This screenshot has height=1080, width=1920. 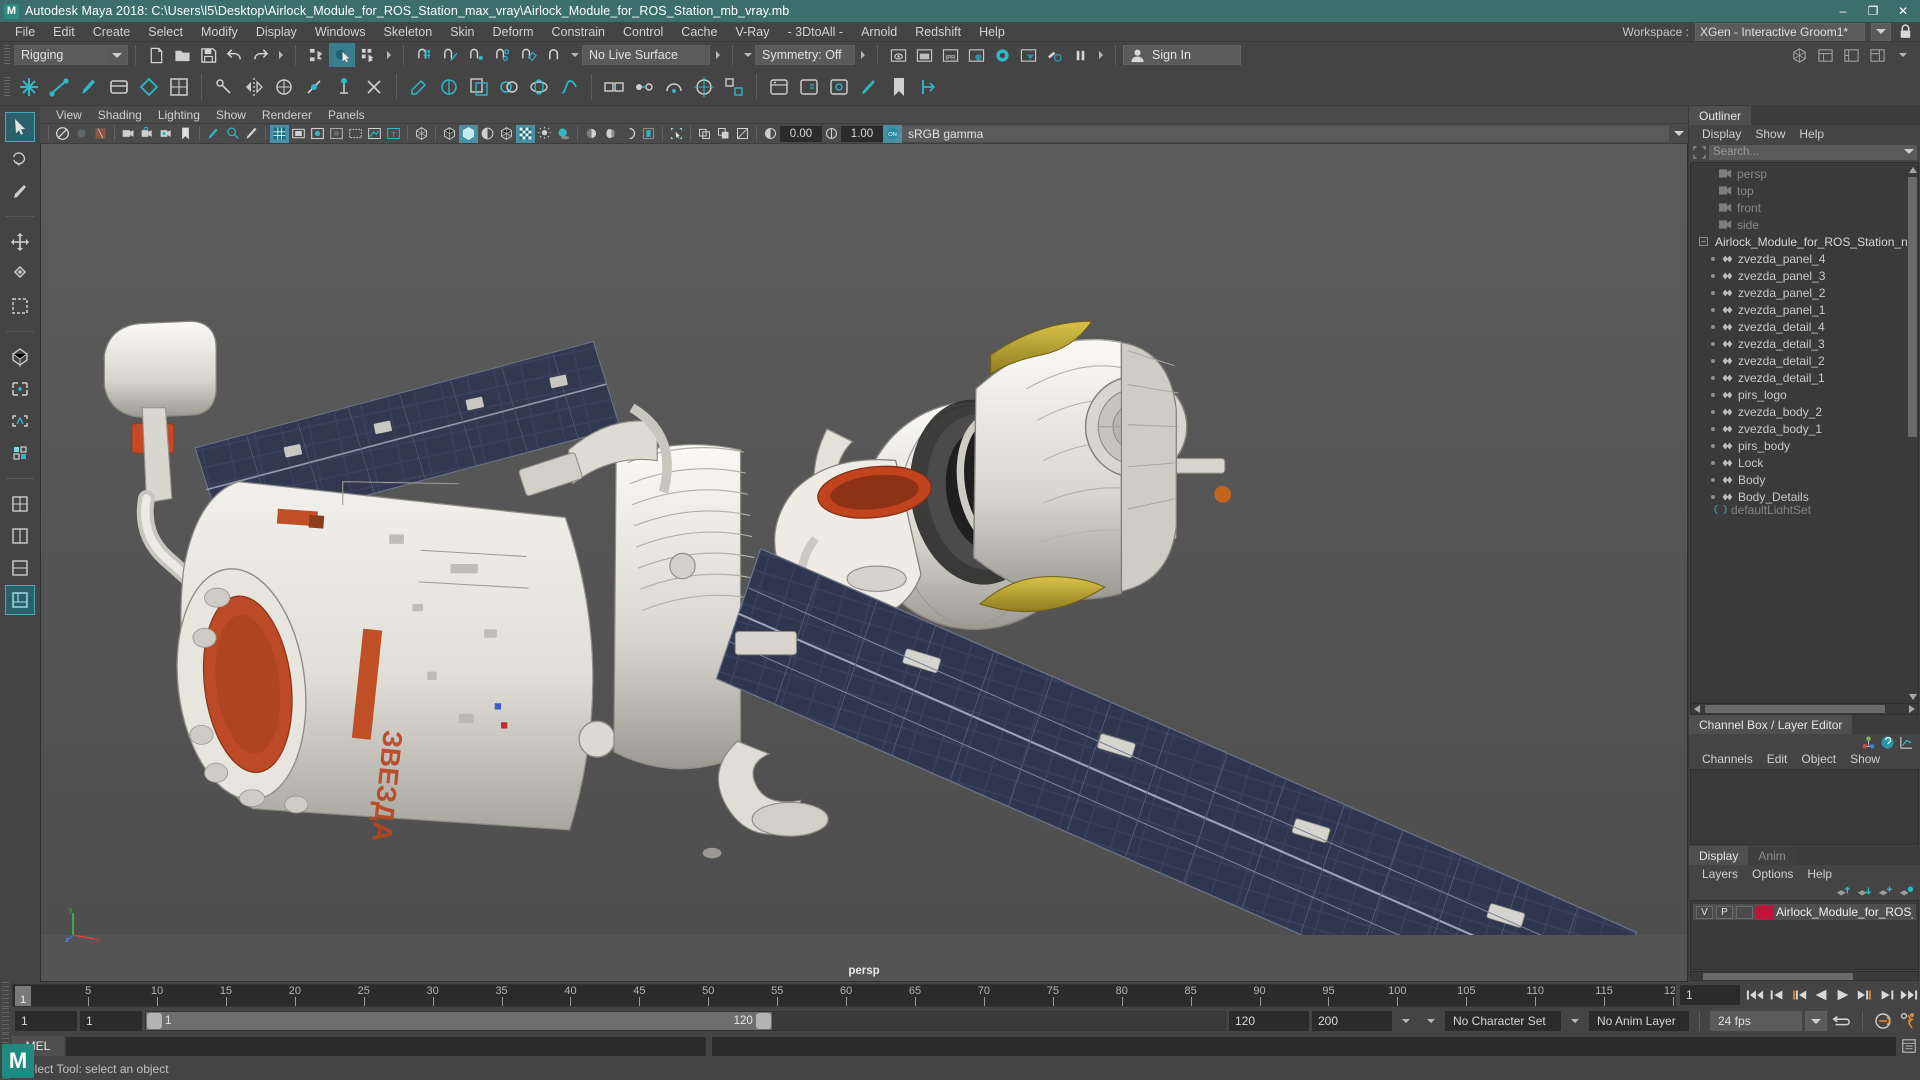 I want to click on viewport-menu-lighting: Lighting, so click(x=179, y=115).